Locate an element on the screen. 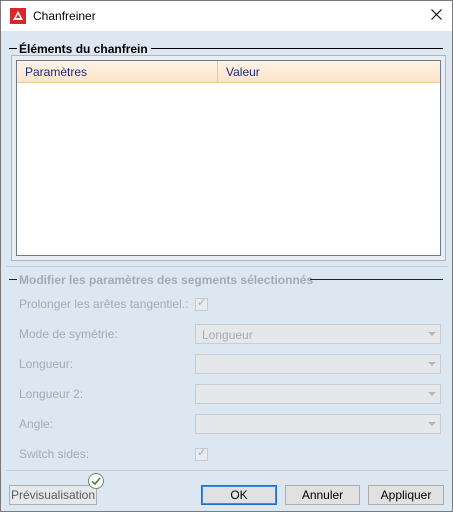  switch-sides-label: Switch sides: is located at coordinates (54, 454).